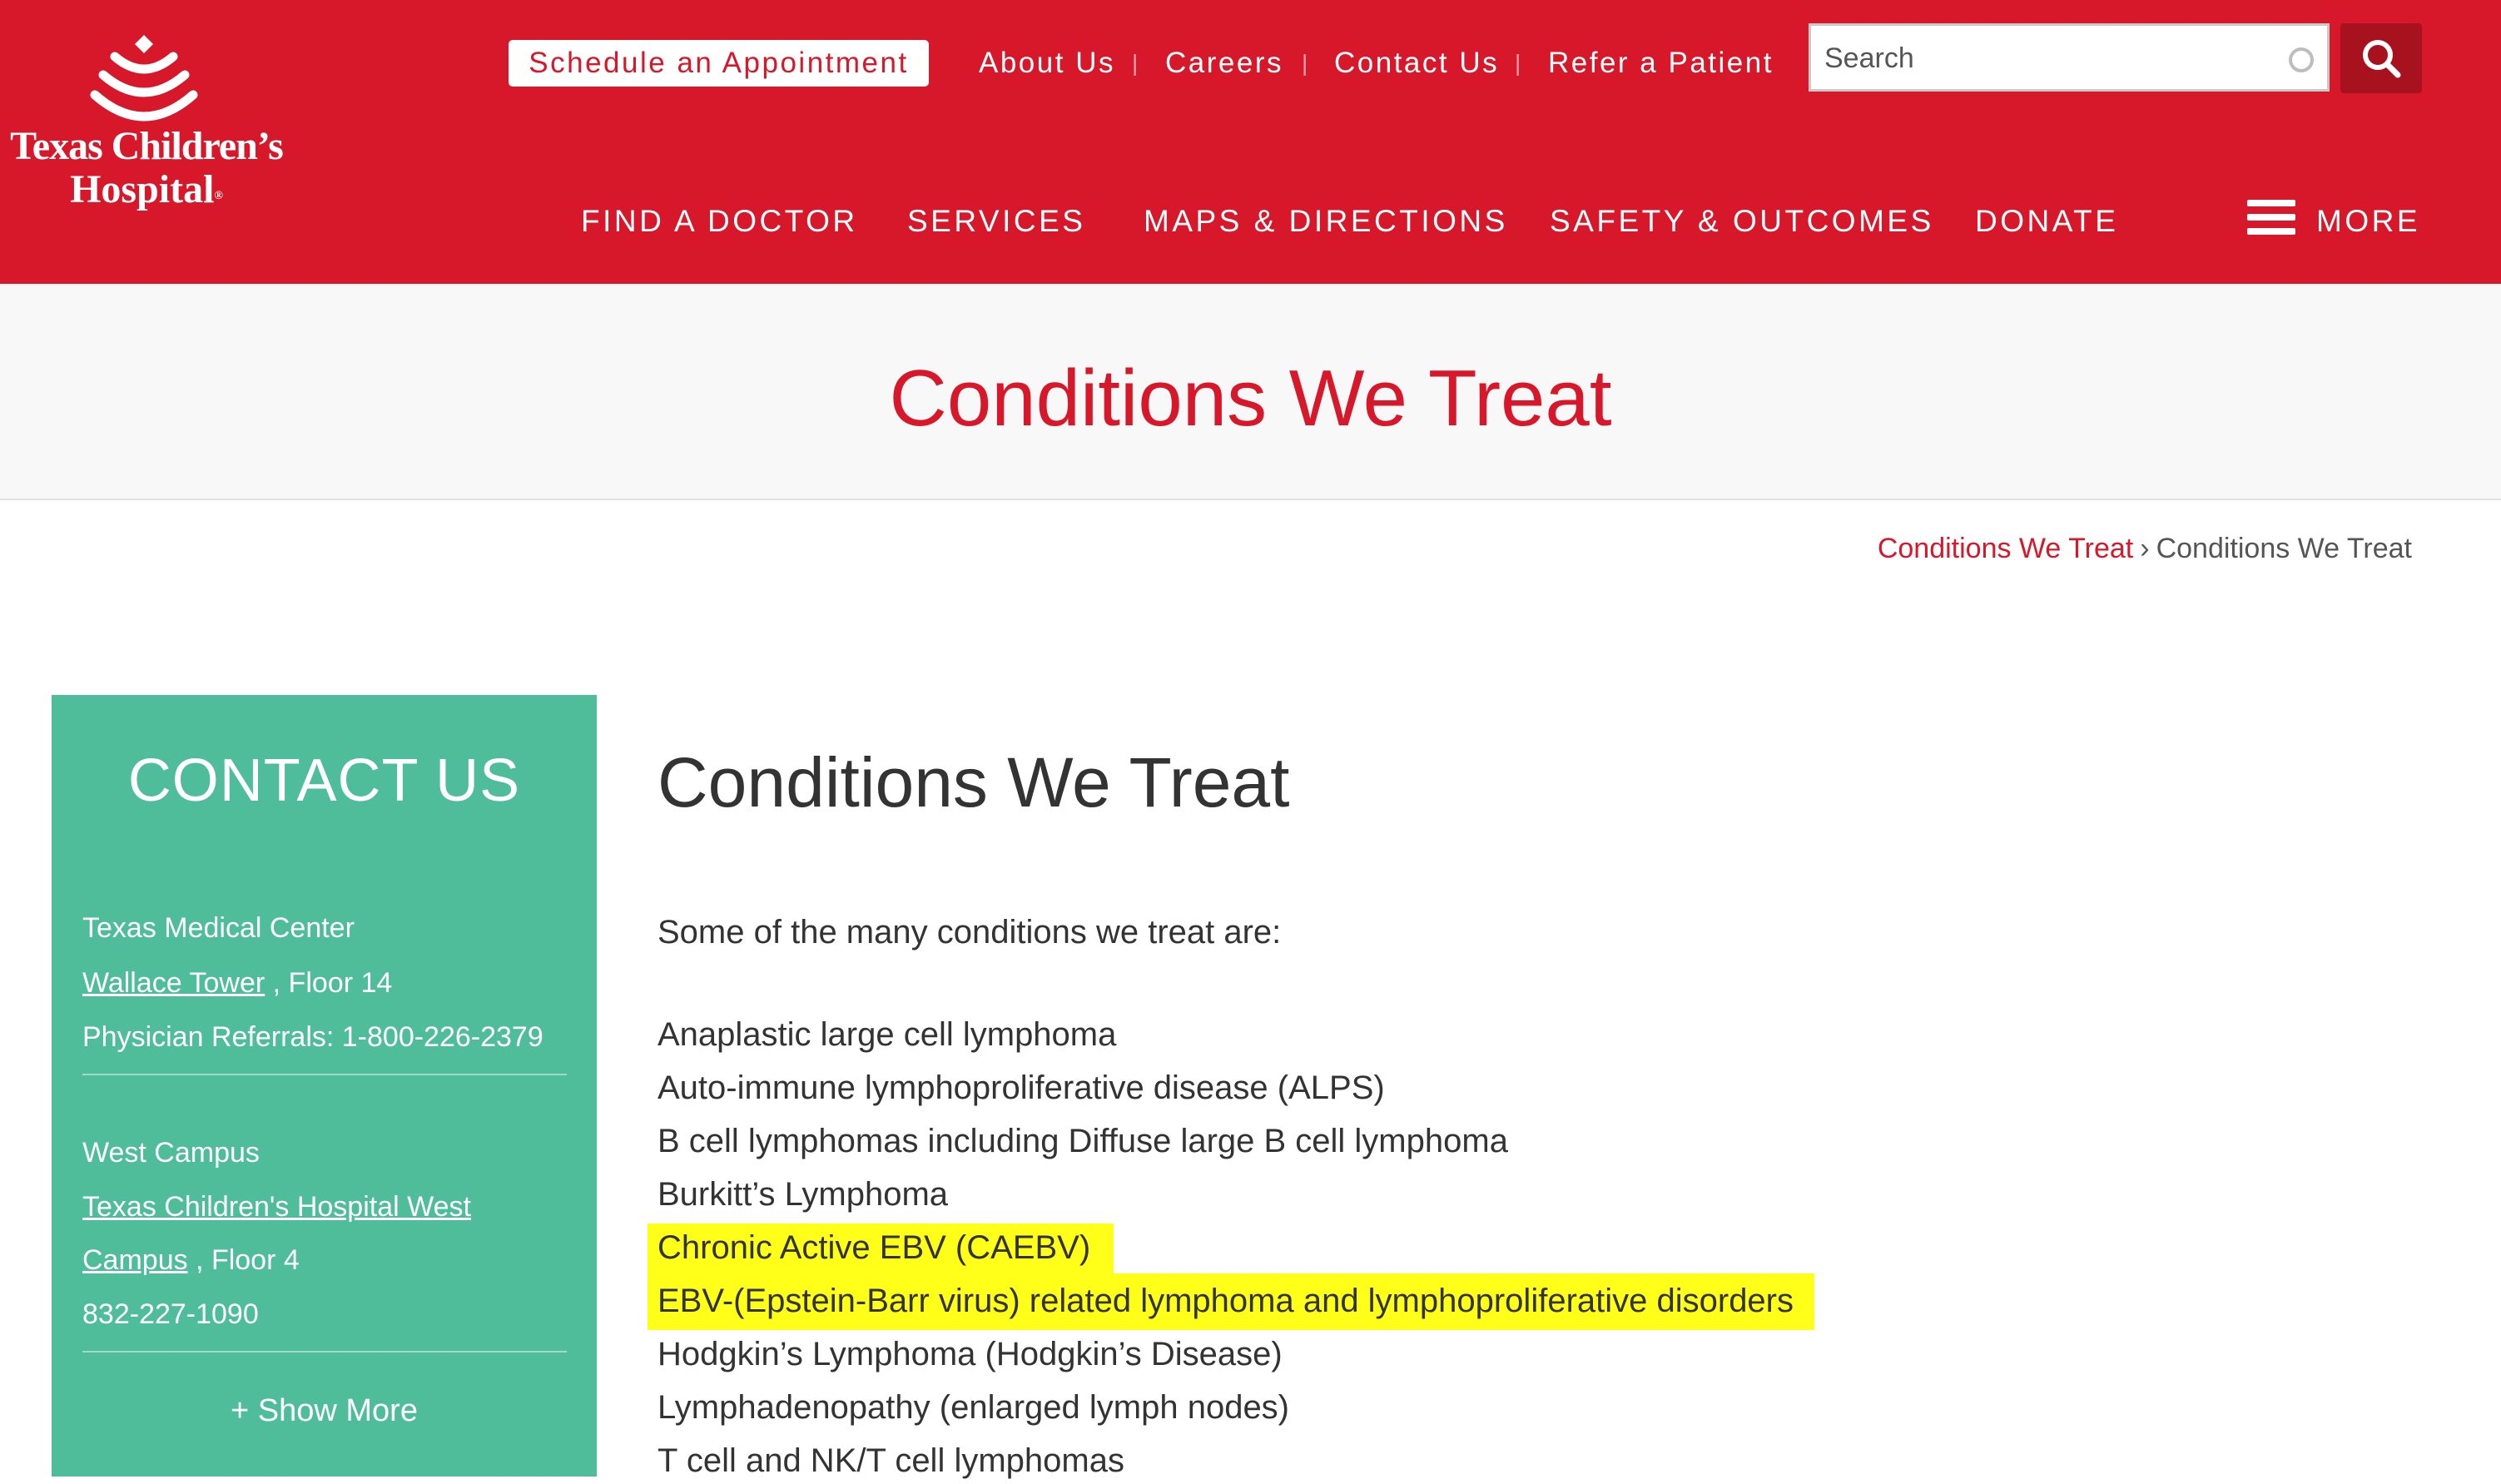 This screenshot has width=2501, height=1484. I want to click on building-link: Campus, so click(135, 1260).